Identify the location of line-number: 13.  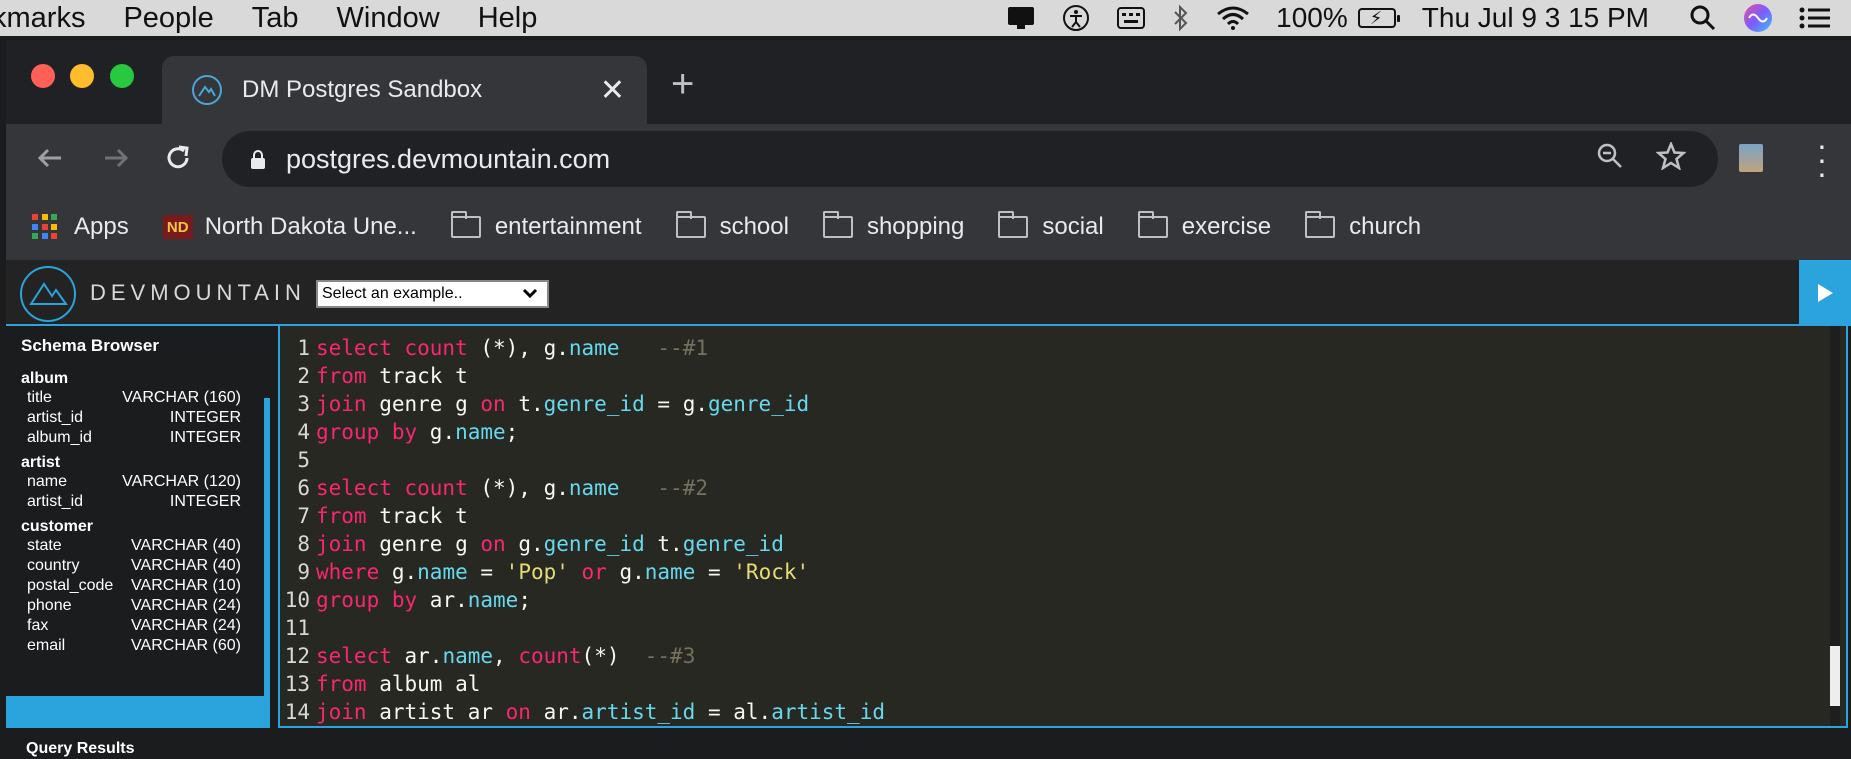
(297, 684).